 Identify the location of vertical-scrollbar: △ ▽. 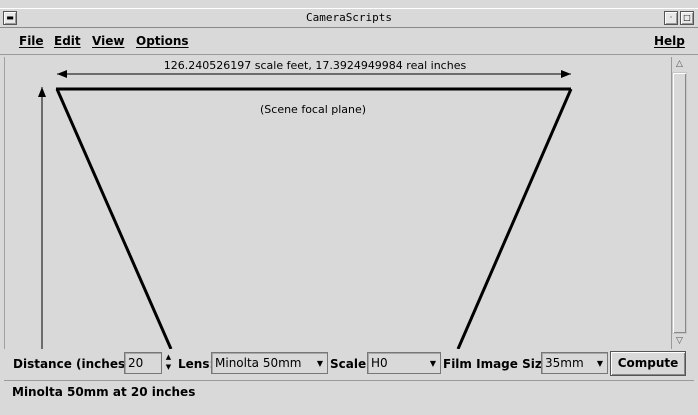
(679, 203).